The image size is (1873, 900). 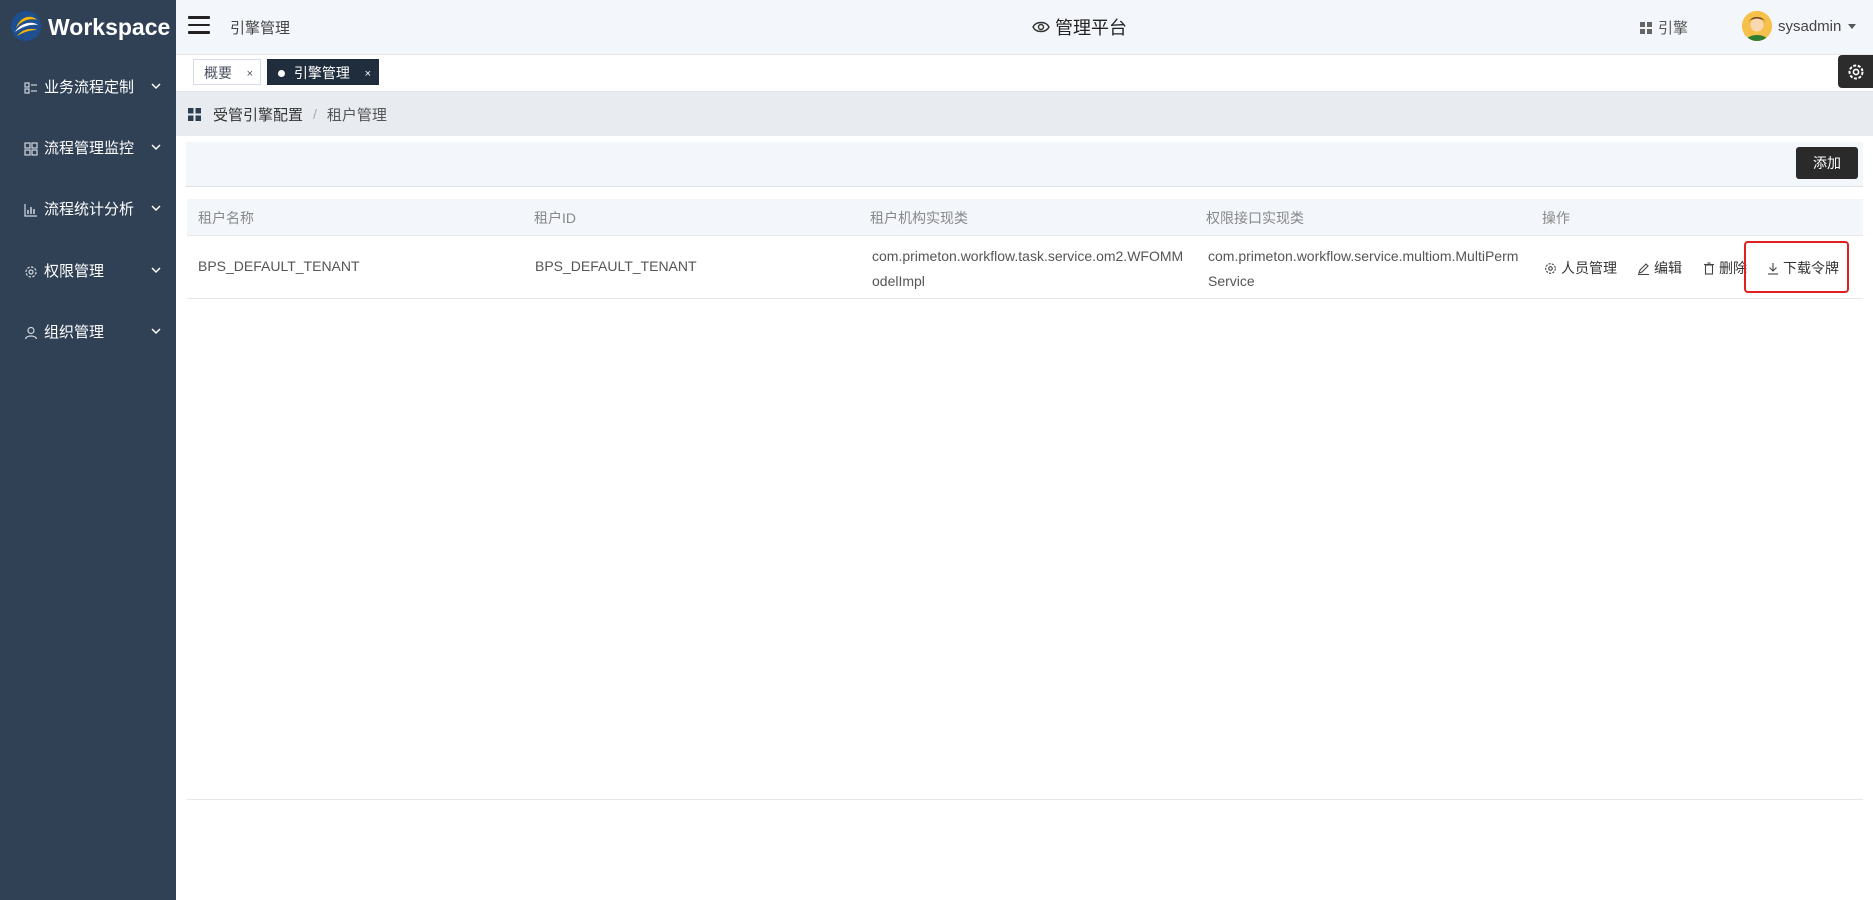 I want to click on eye-icon, so click(x=1041, y=27).